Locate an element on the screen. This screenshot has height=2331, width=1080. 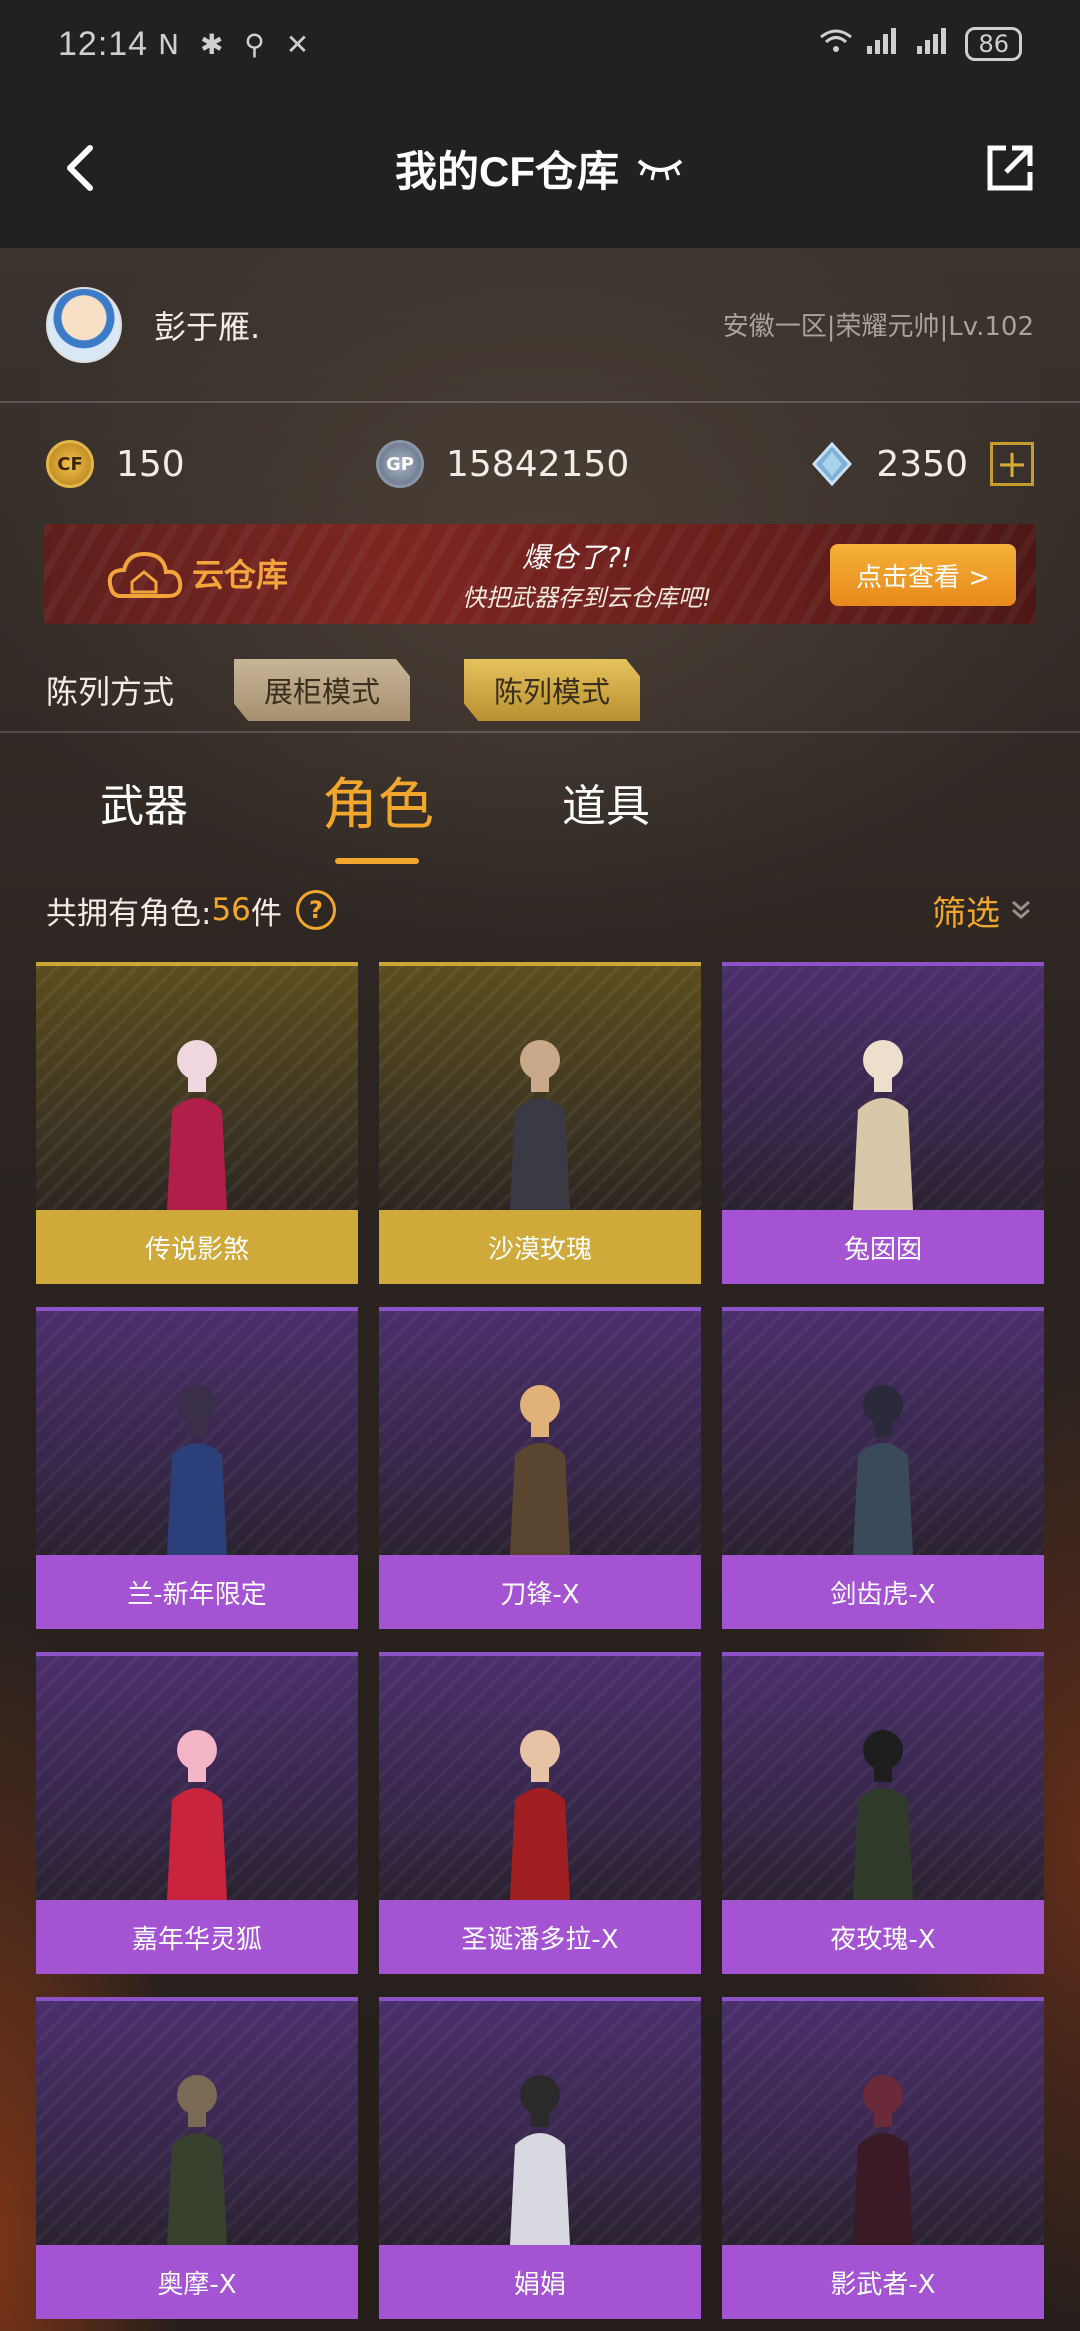
character-card: 奥摩-X is located at coordinates (197, 2158).